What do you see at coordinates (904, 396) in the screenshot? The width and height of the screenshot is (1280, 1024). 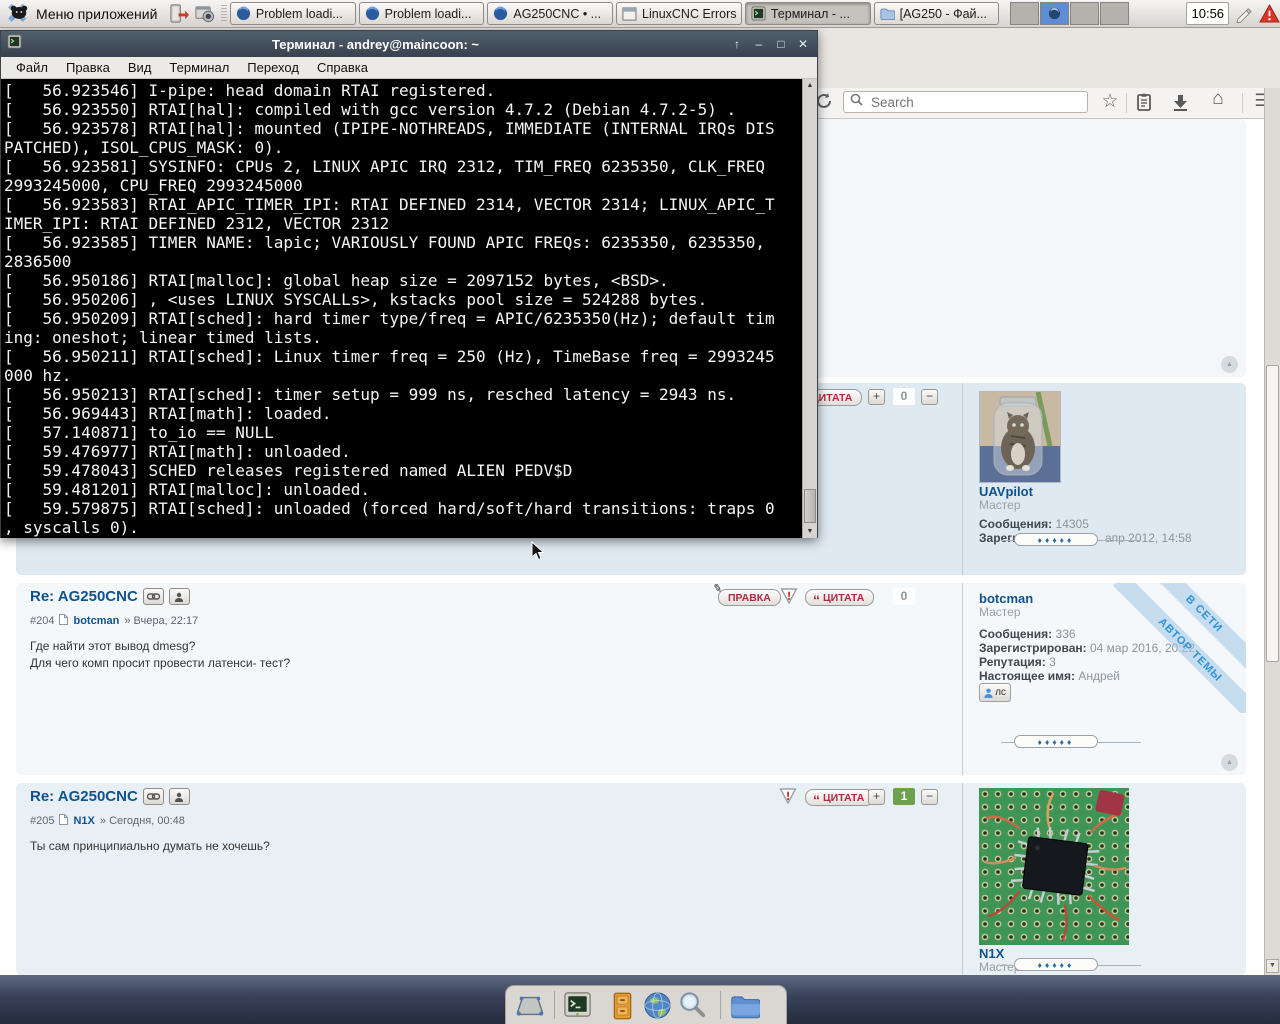 I see `post-score: 0` at bounding box center [904, 396].